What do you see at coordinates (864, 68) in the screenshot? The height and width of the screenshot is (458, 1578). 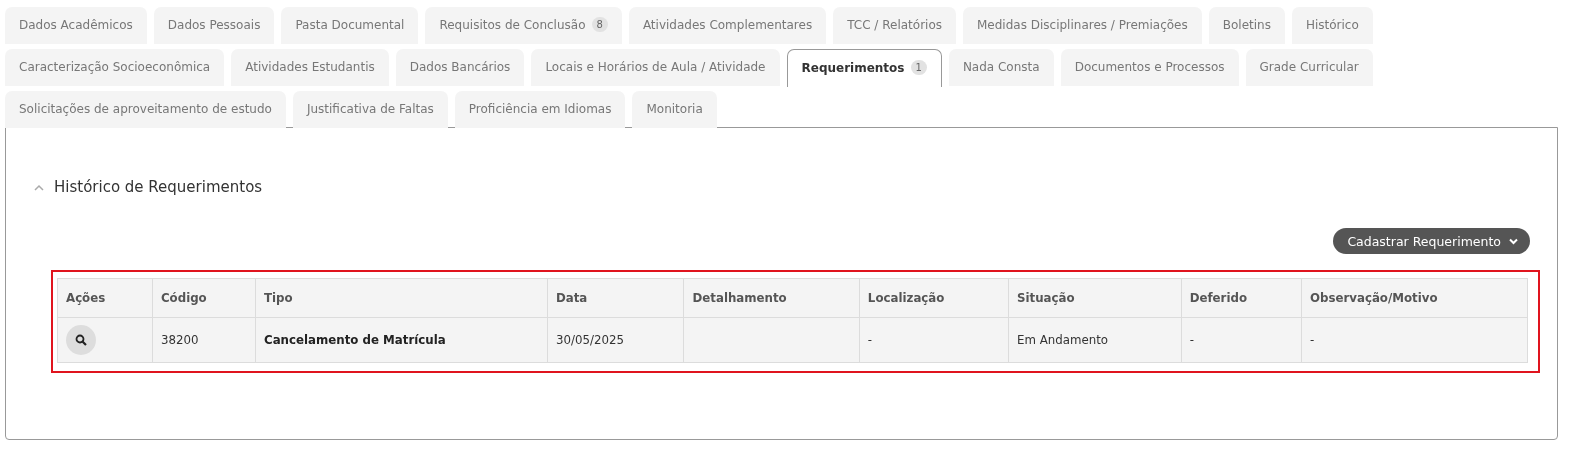 I see `tab: Requerimentos 1` at bounding box center [864, 68].